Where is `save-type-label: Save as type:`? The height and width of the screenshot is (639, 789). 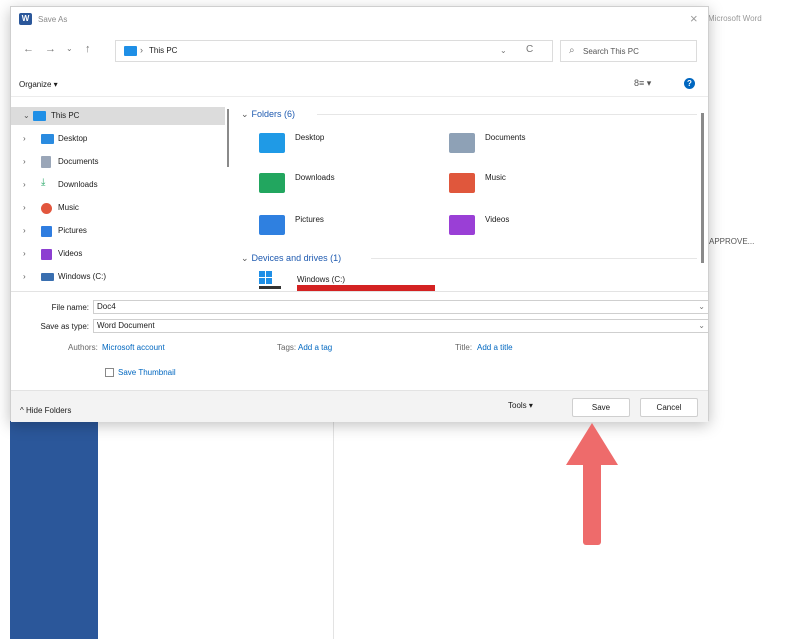
save-type-label: Save as type: is located at coordinates (64, 326).